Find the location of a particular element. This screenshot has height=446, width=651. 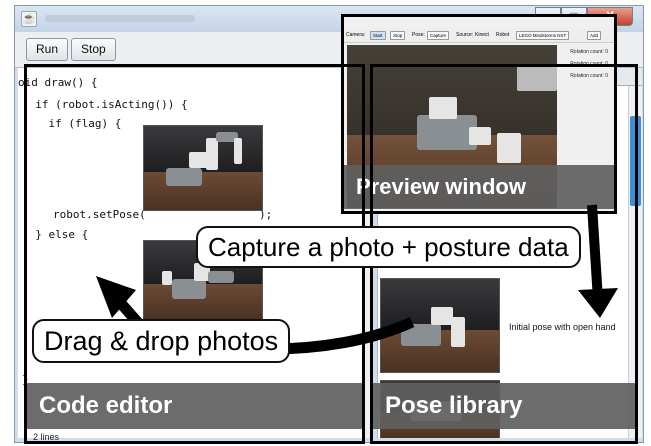

drag-drop-callout: Drag & drop photos is located at coordinates (161, 341).